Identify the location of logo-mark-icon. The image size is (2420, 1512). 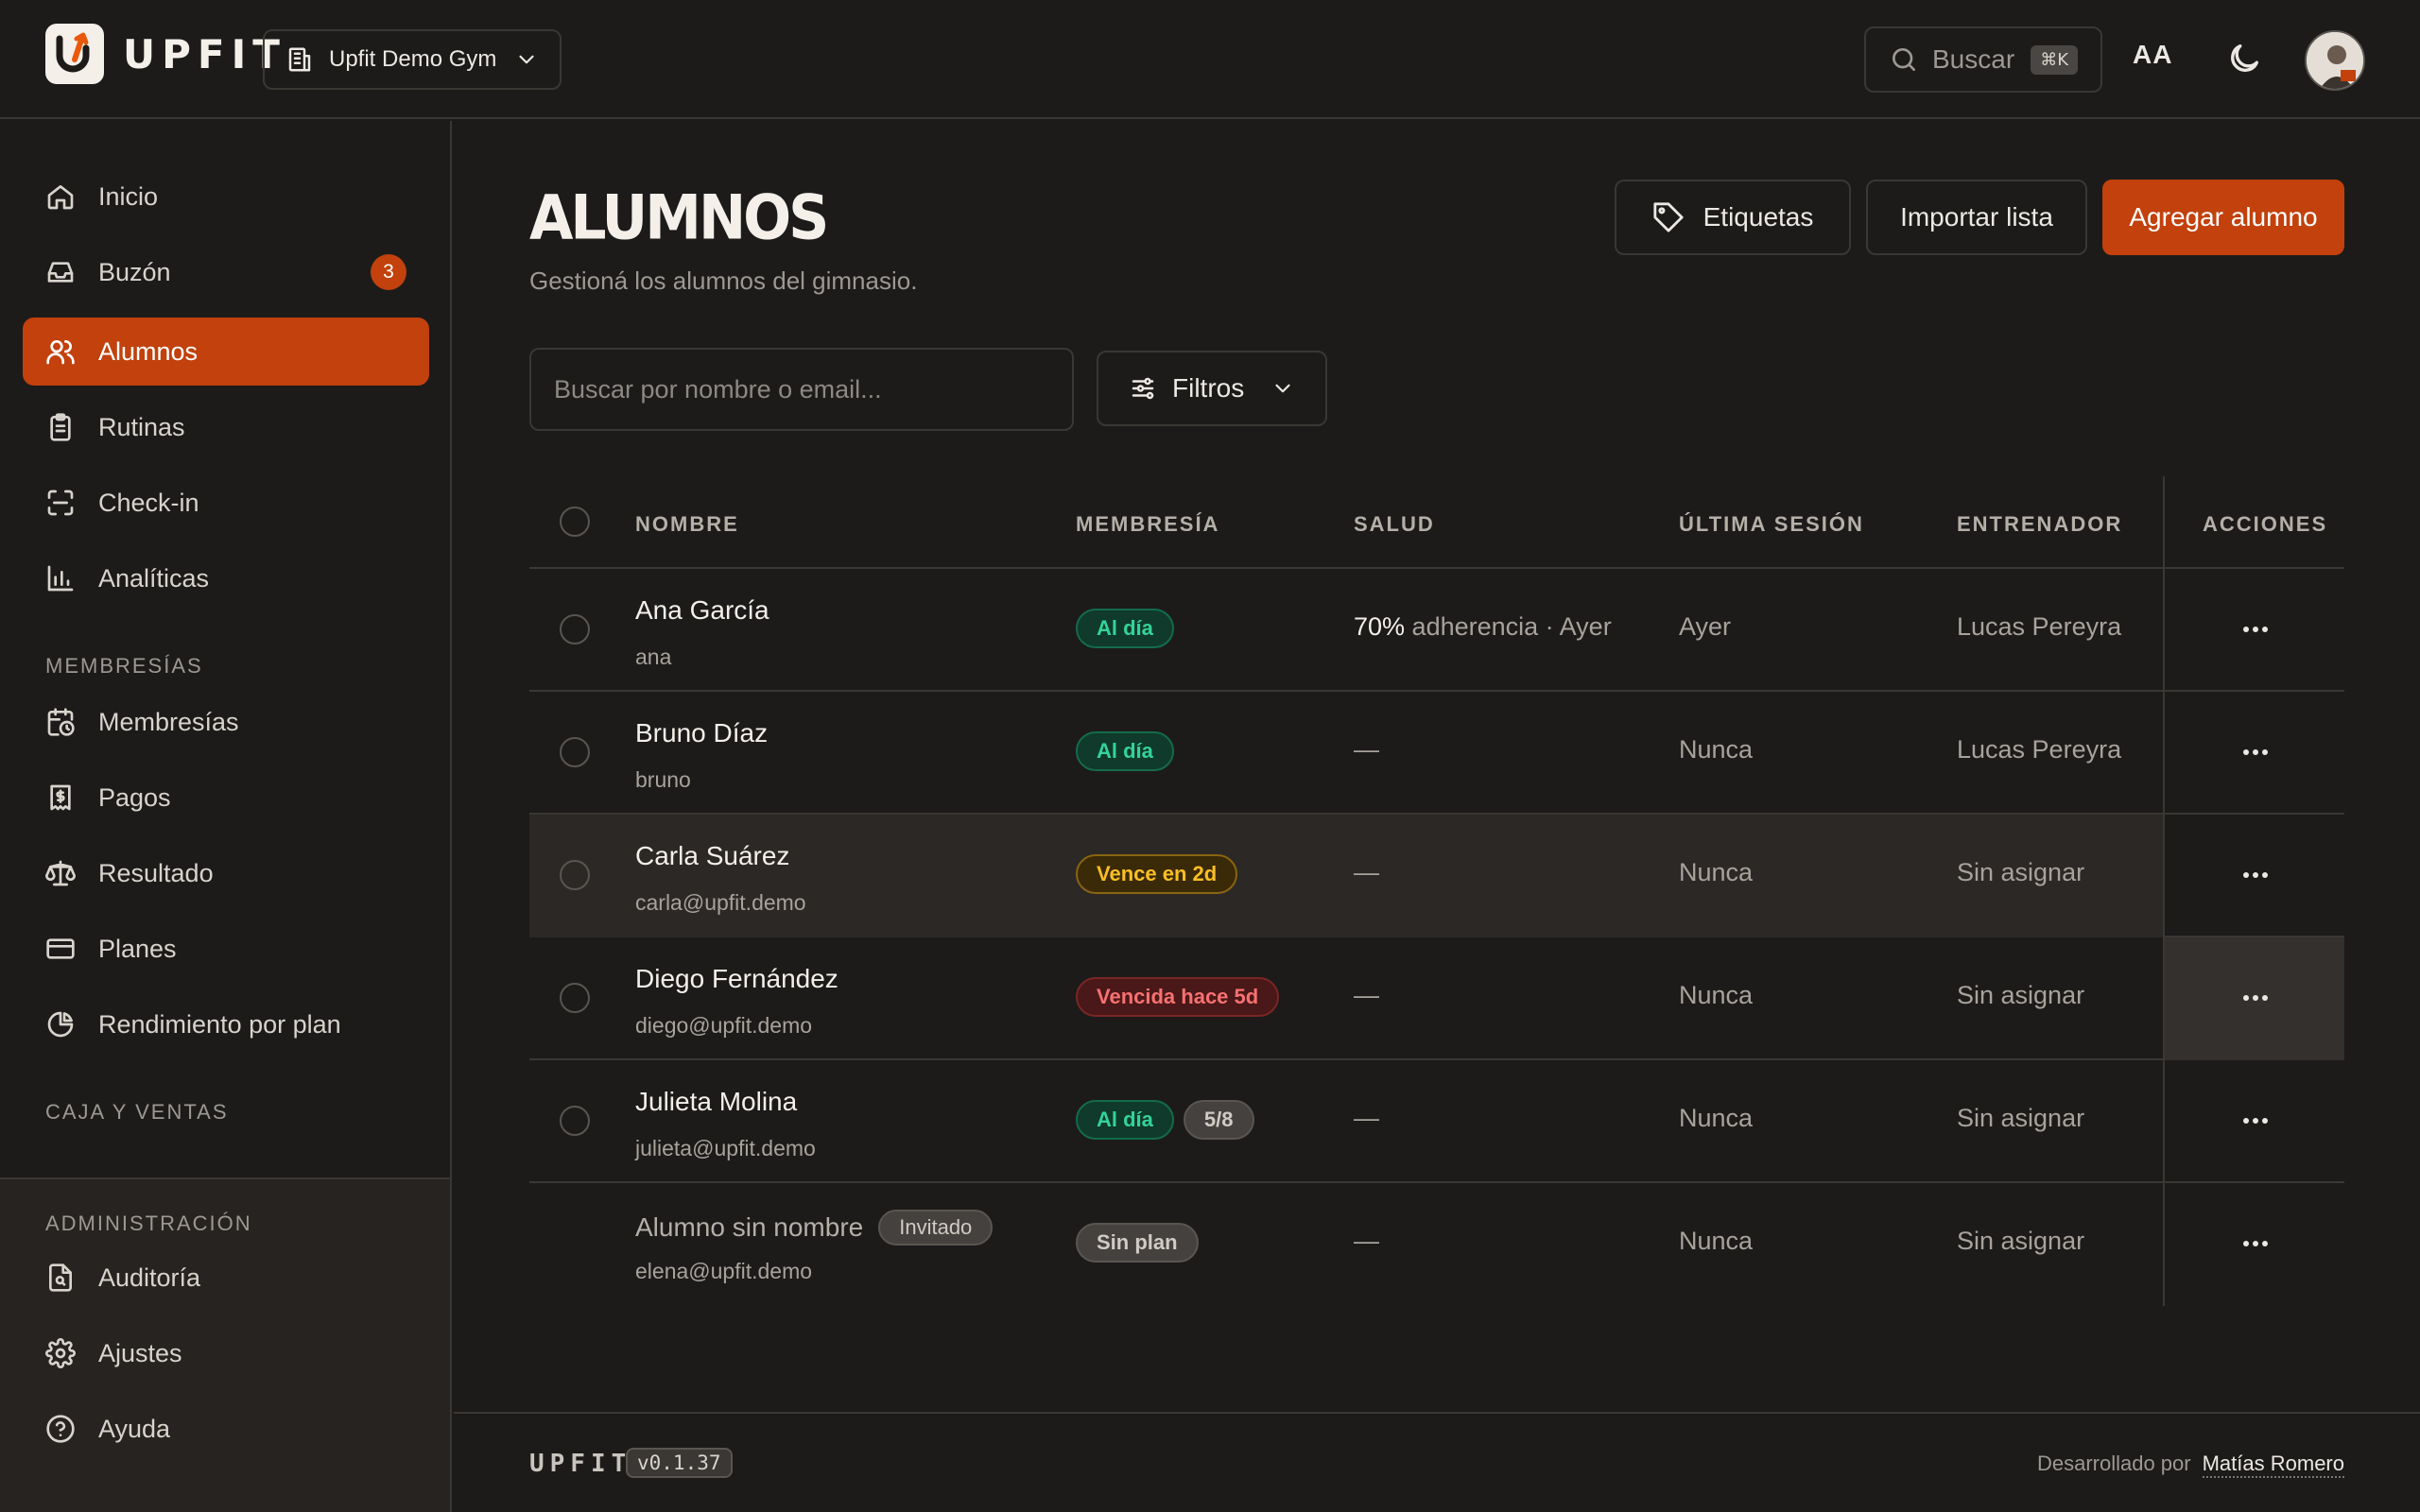
(74, 54).